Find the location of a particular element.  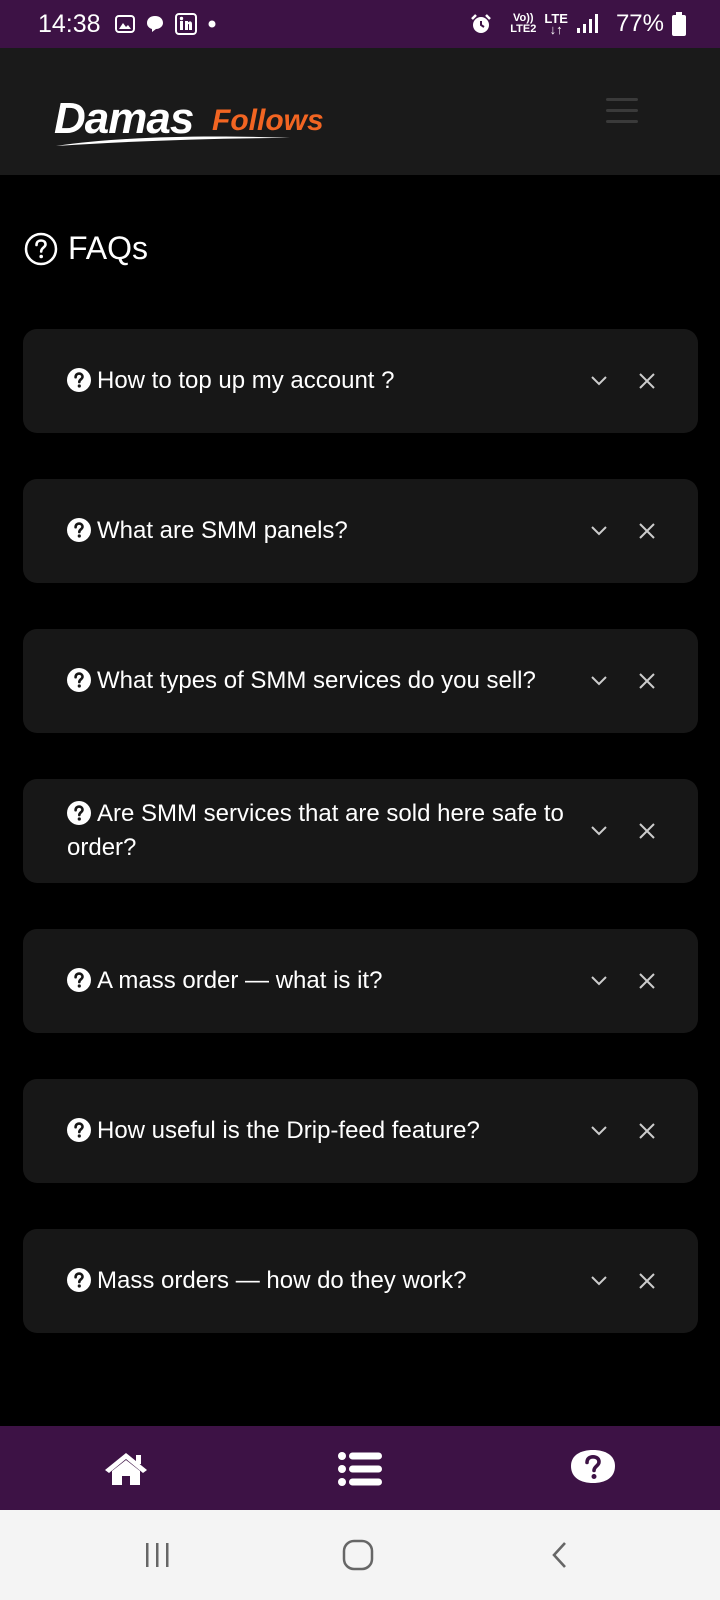

faq-item: Mass orders — how do they work? is located at coordinates (360, 1281).